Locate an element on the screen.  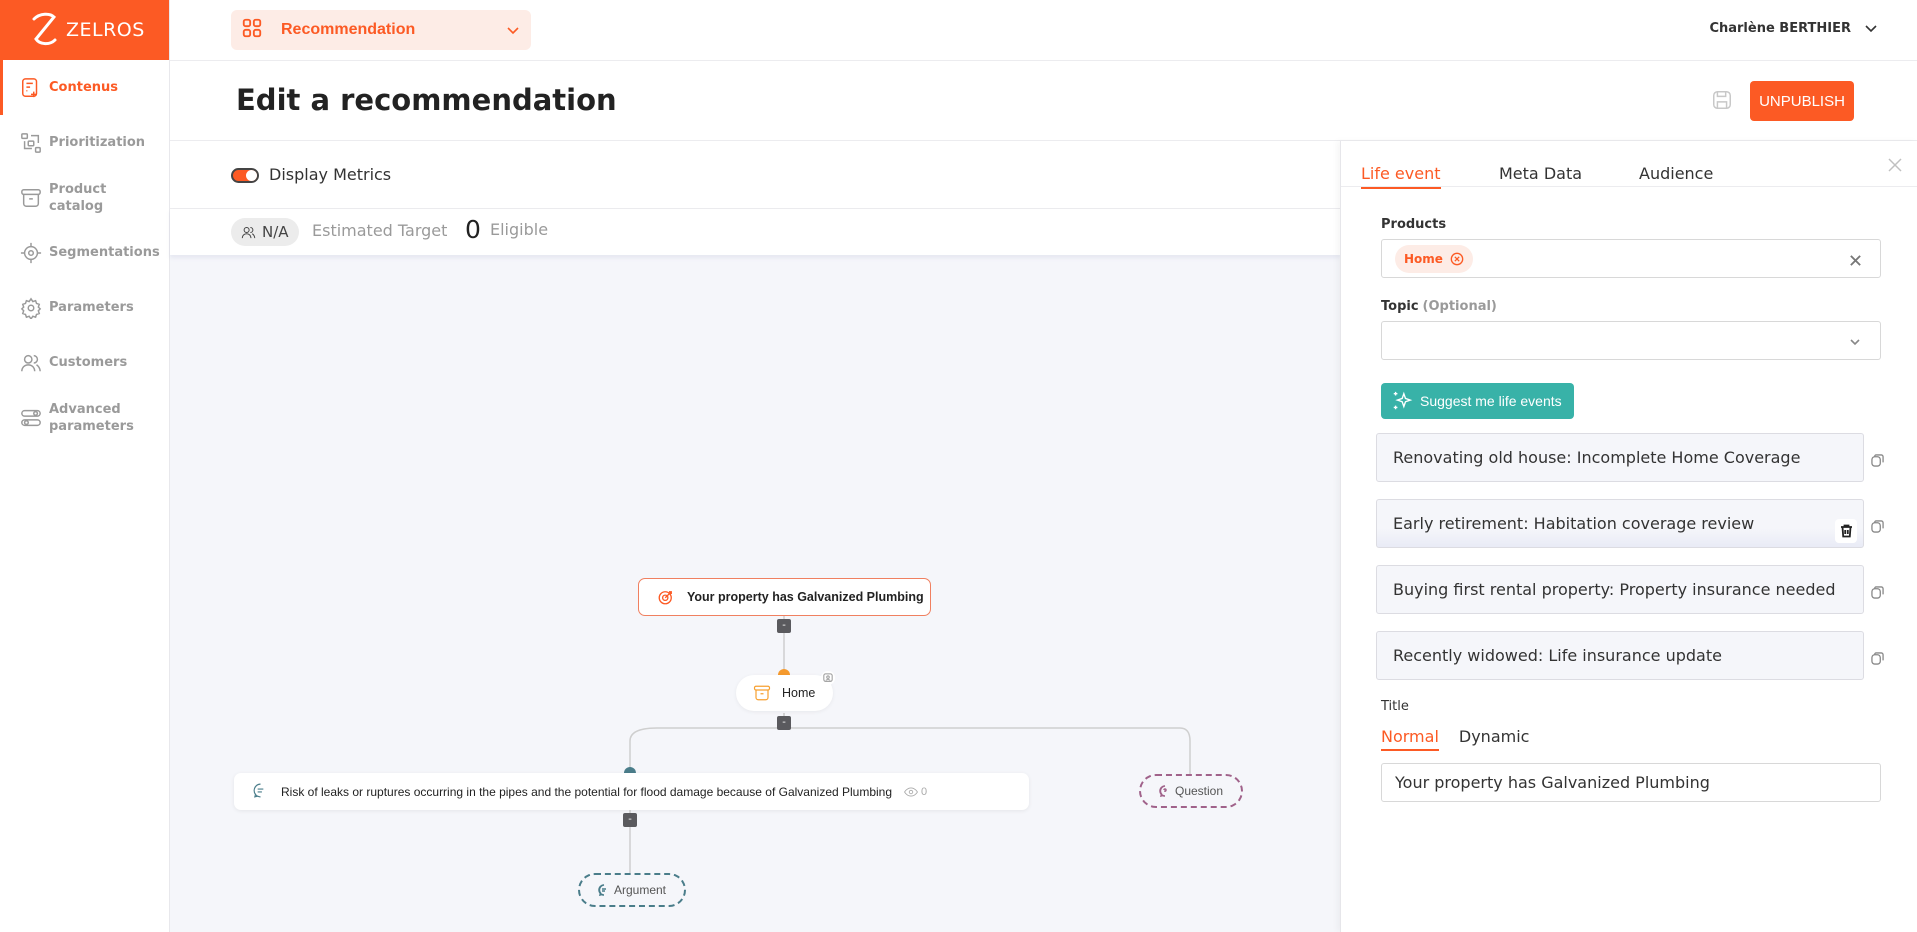
sidebar-item-prioritization: Prioritization is located at coordinates (84, 142).